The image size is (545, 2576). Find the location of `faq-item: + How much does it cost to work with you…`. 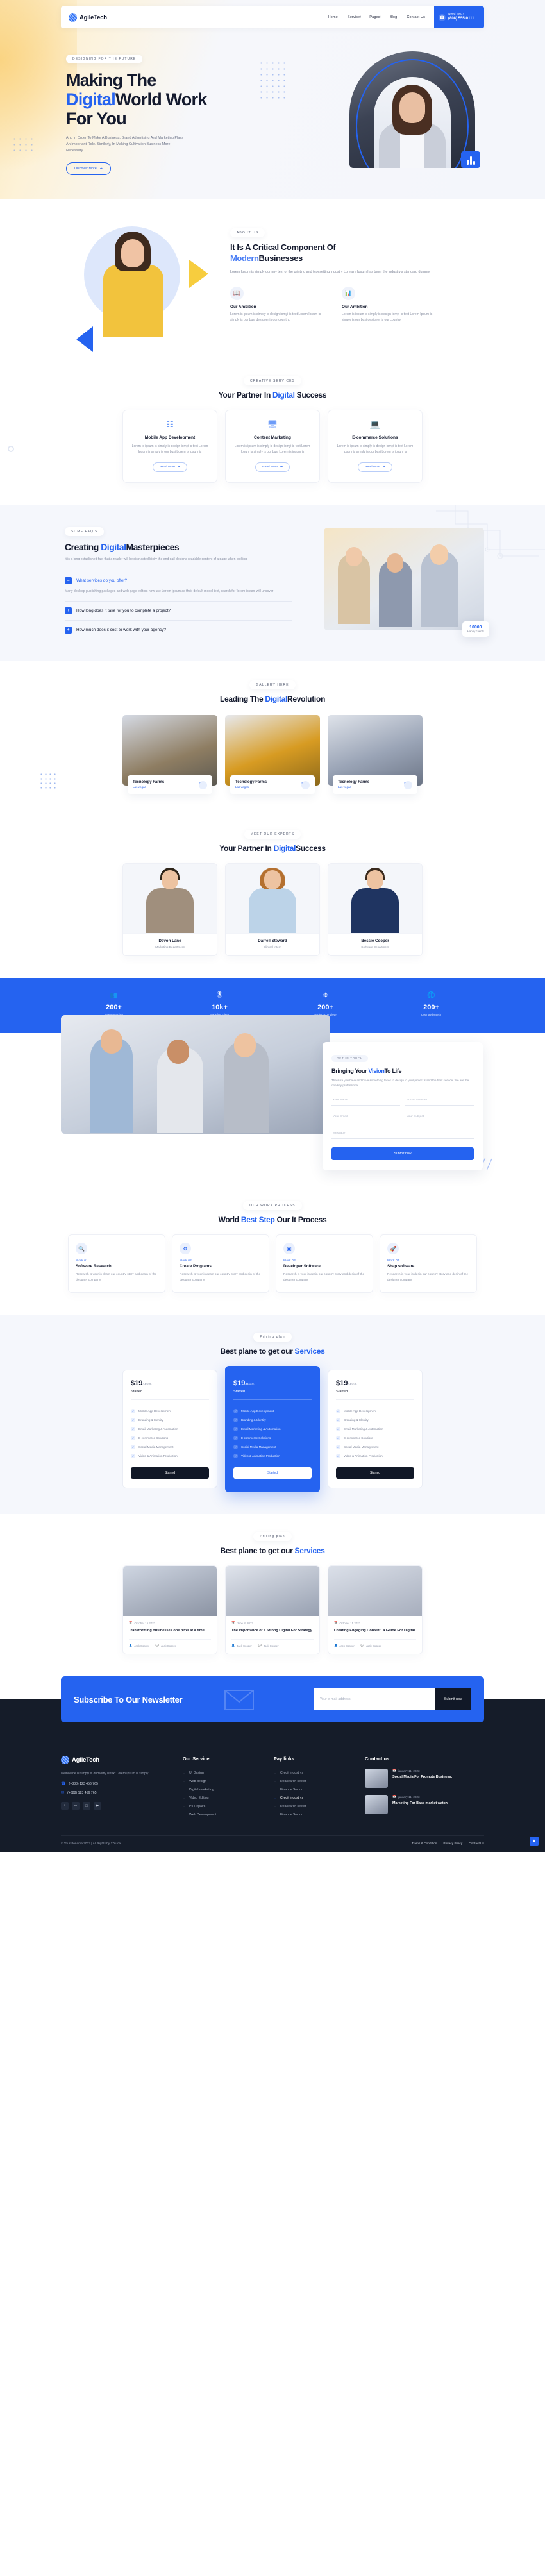

faq-item: + How much does it cost to work with you… is located at coordinates (179, 630).